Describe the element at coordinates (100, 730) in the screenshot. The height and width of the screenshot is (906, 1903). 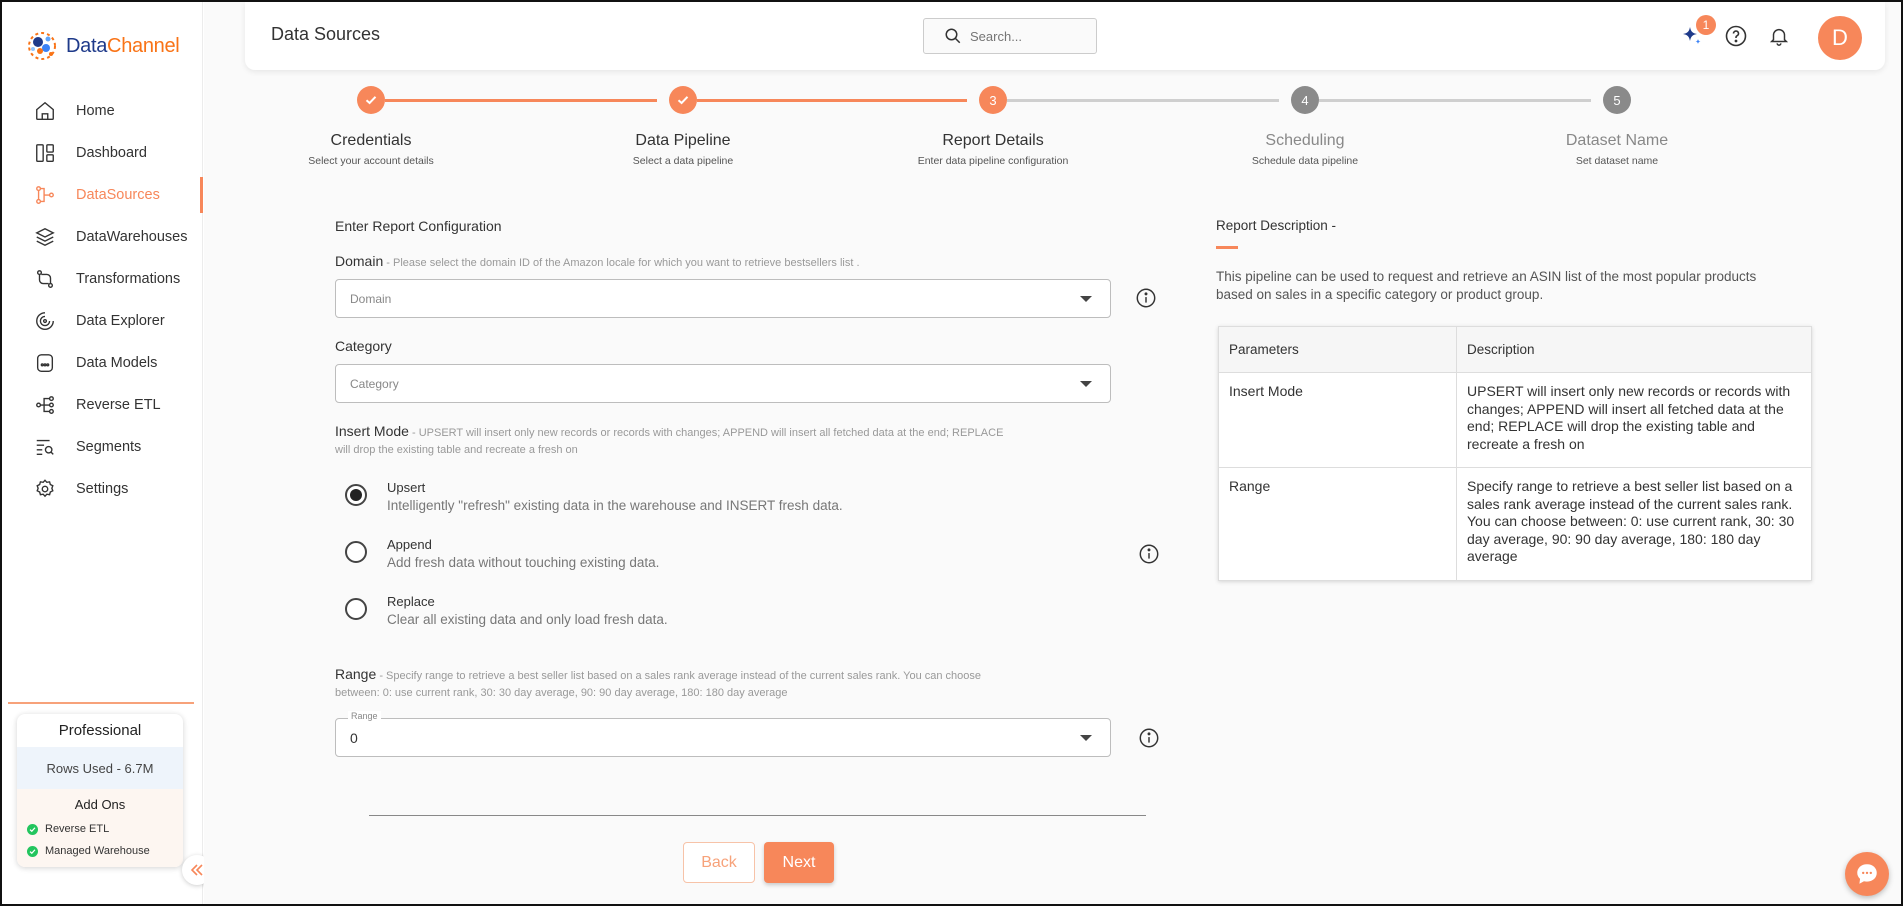
I see `plan-name: Professional` at that location.